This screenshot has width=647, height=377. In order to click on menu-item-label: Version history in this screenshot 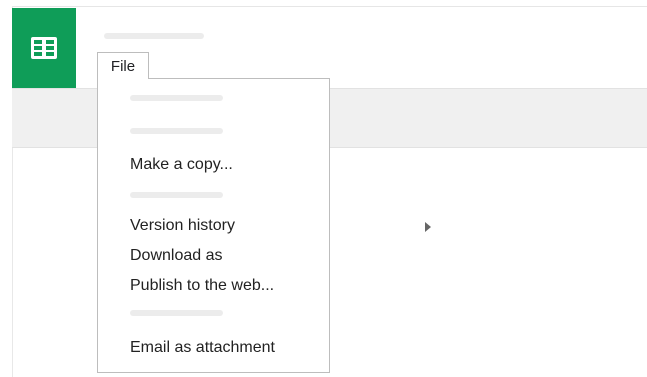, I will do `click(182, 225)`.